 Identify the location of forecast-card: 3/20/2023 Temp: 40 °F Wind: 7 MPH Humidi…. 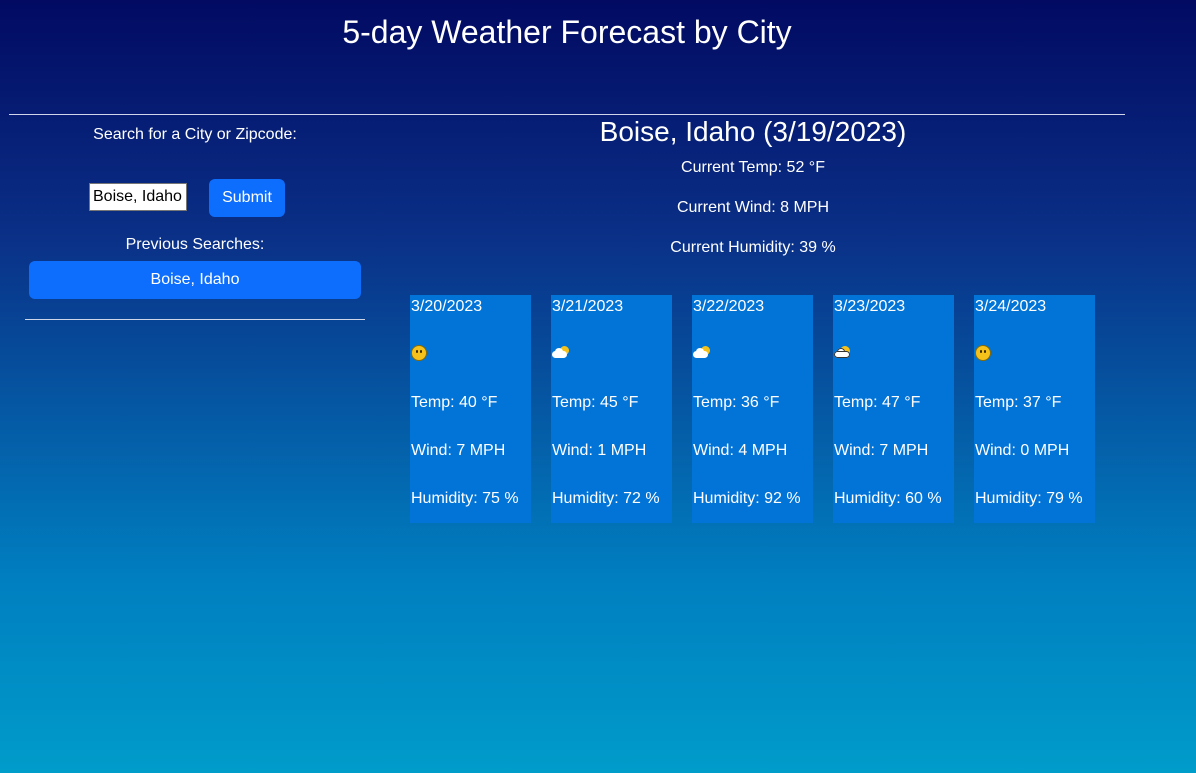
(470, 409).